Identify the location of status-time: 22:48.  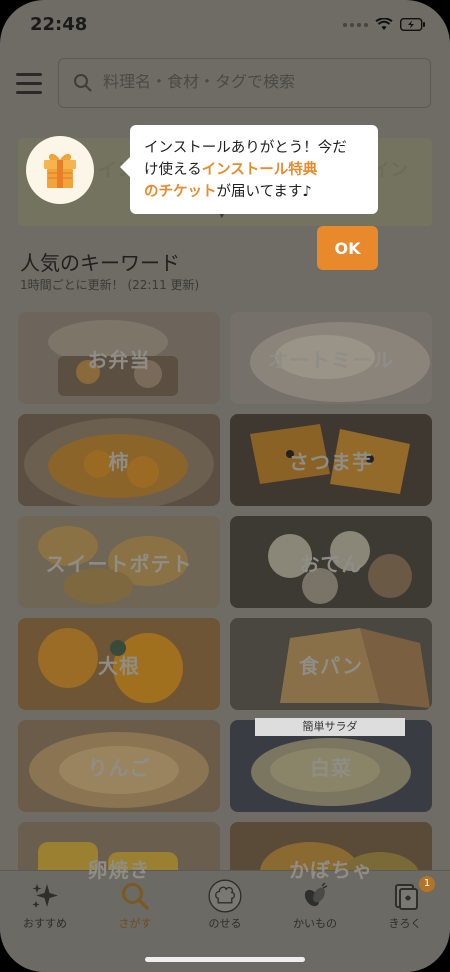
(59, 24).